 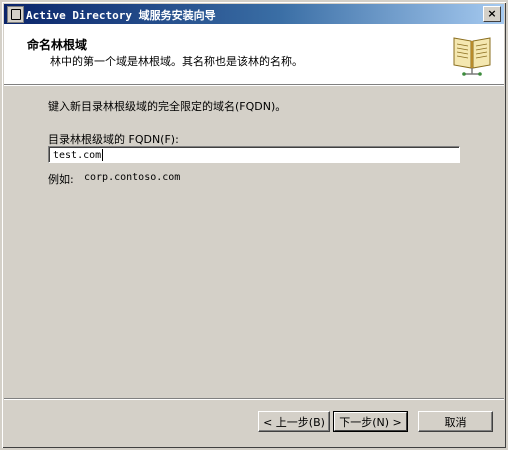 What do you see at coordinates (15, 14) in the screenshot?
I see `wizard-window-icon` at bounding box center [15, 14].